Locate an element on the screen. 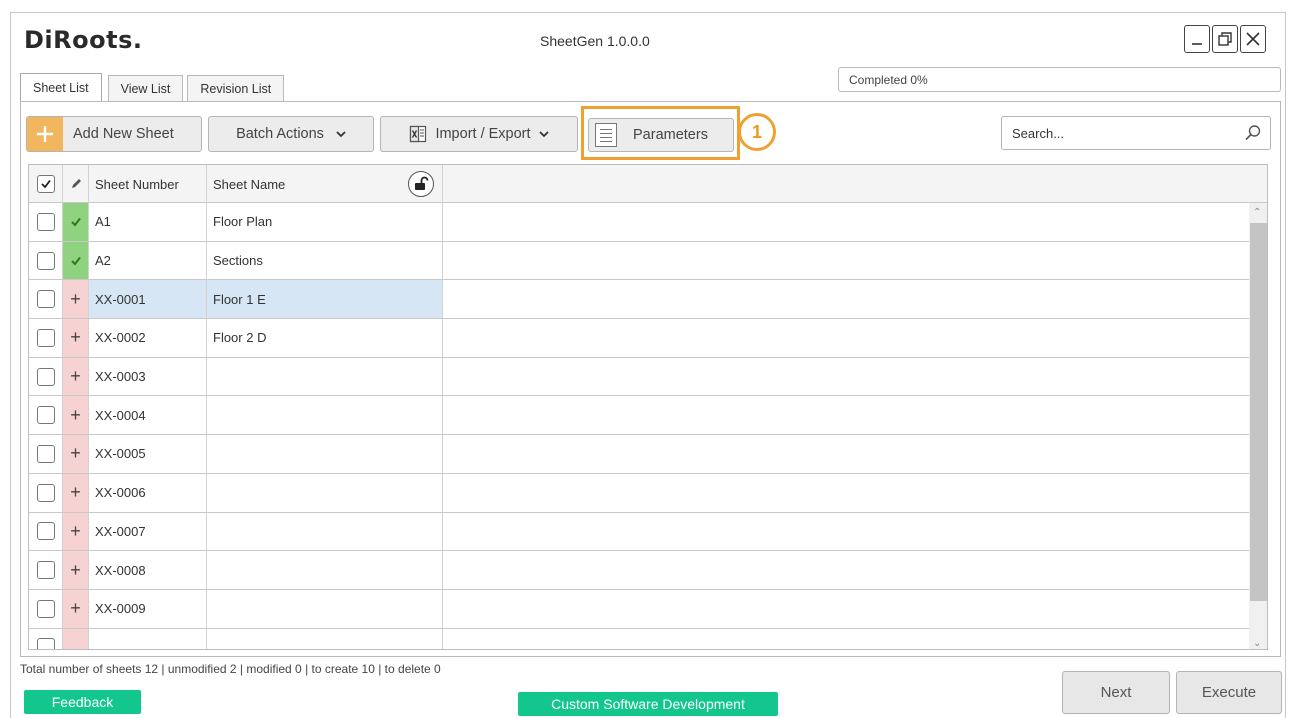  restore-icon is located at coordinates (1225, 39).